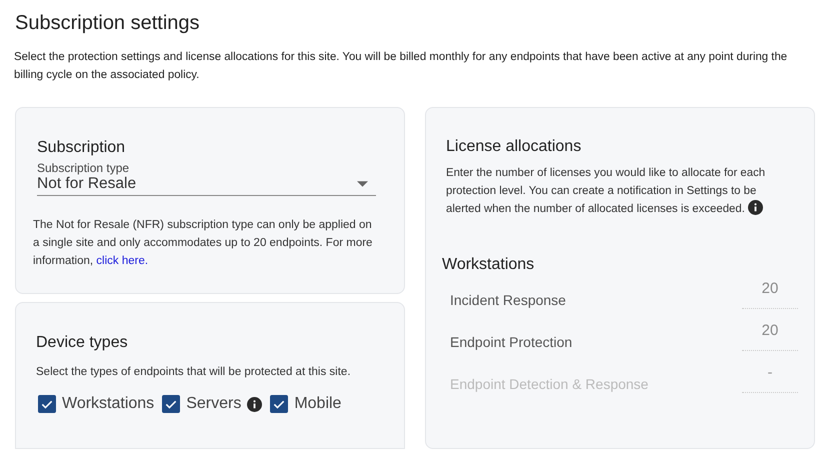 The height and width of the screenshot is (451, 826). What do you see at coordinates (511, 342) in the screenshot?
I see `allocation-label: Endpoint Protection` at bounding box center [511, 342].